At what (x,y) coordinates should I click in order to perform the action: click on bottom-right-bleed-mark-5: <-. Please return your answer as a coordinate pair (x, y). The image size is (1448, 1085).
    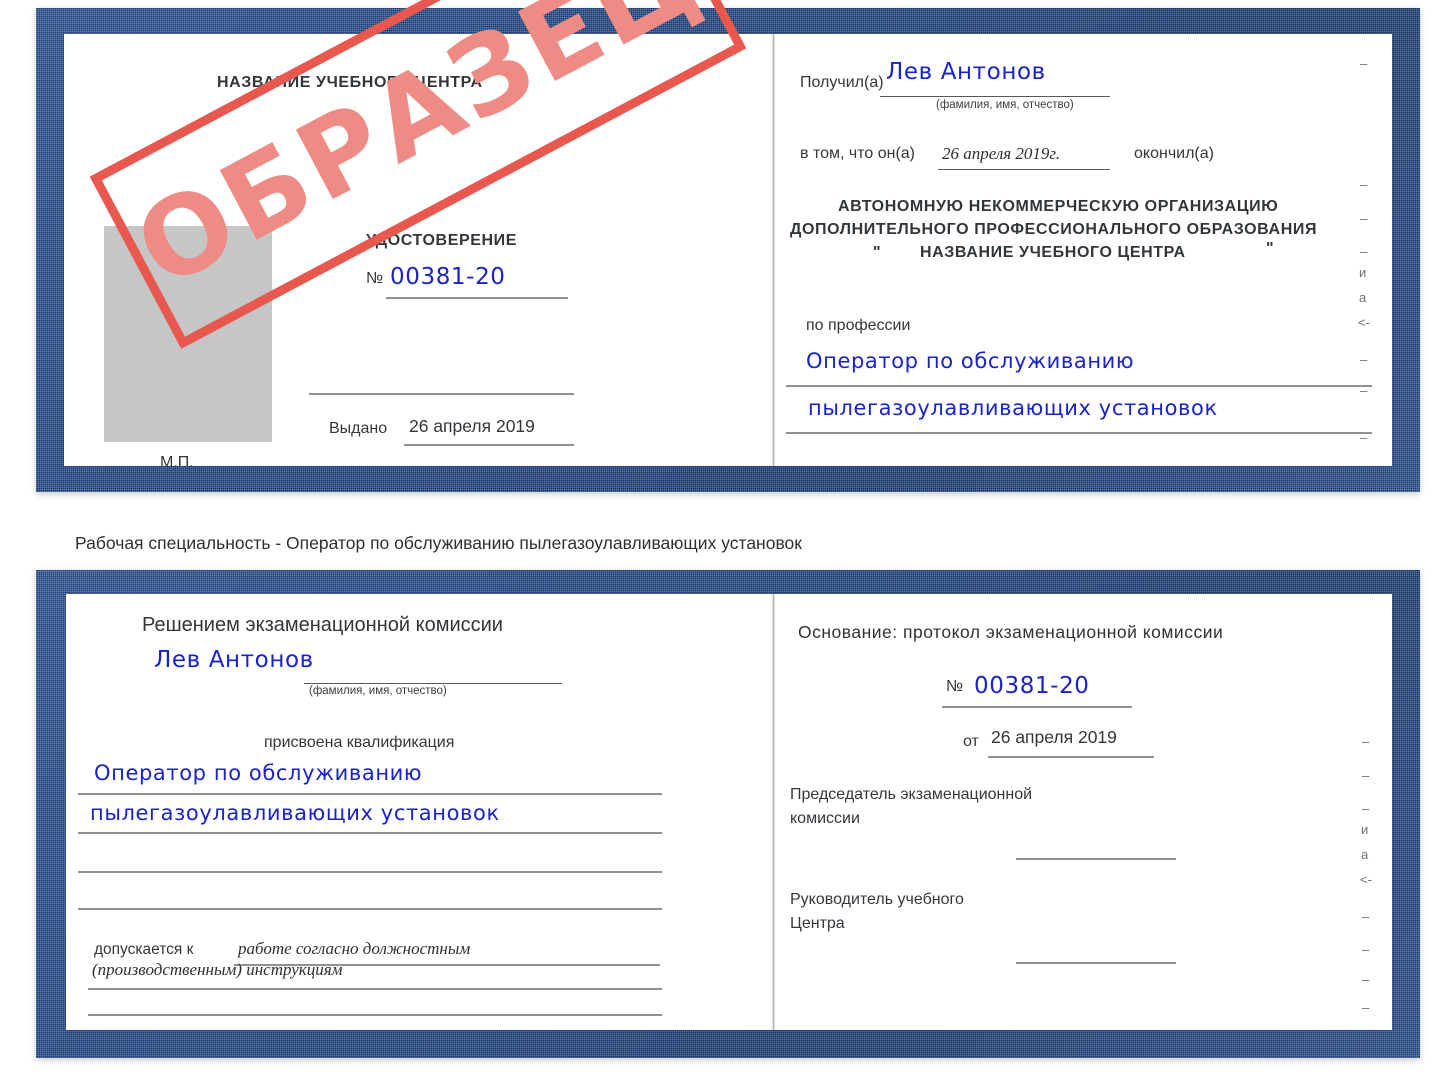
    Looking at the image, I should click on (1366, 879).